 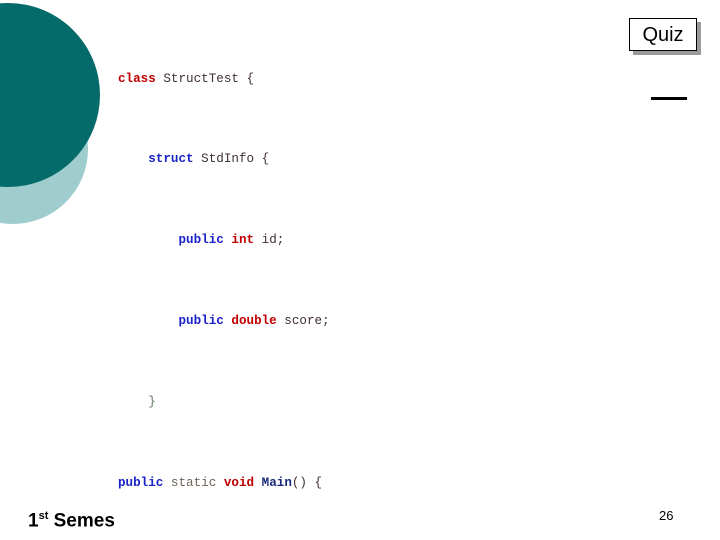 I want to click on code-line-3: public int id;, so click(x=356, y=240).